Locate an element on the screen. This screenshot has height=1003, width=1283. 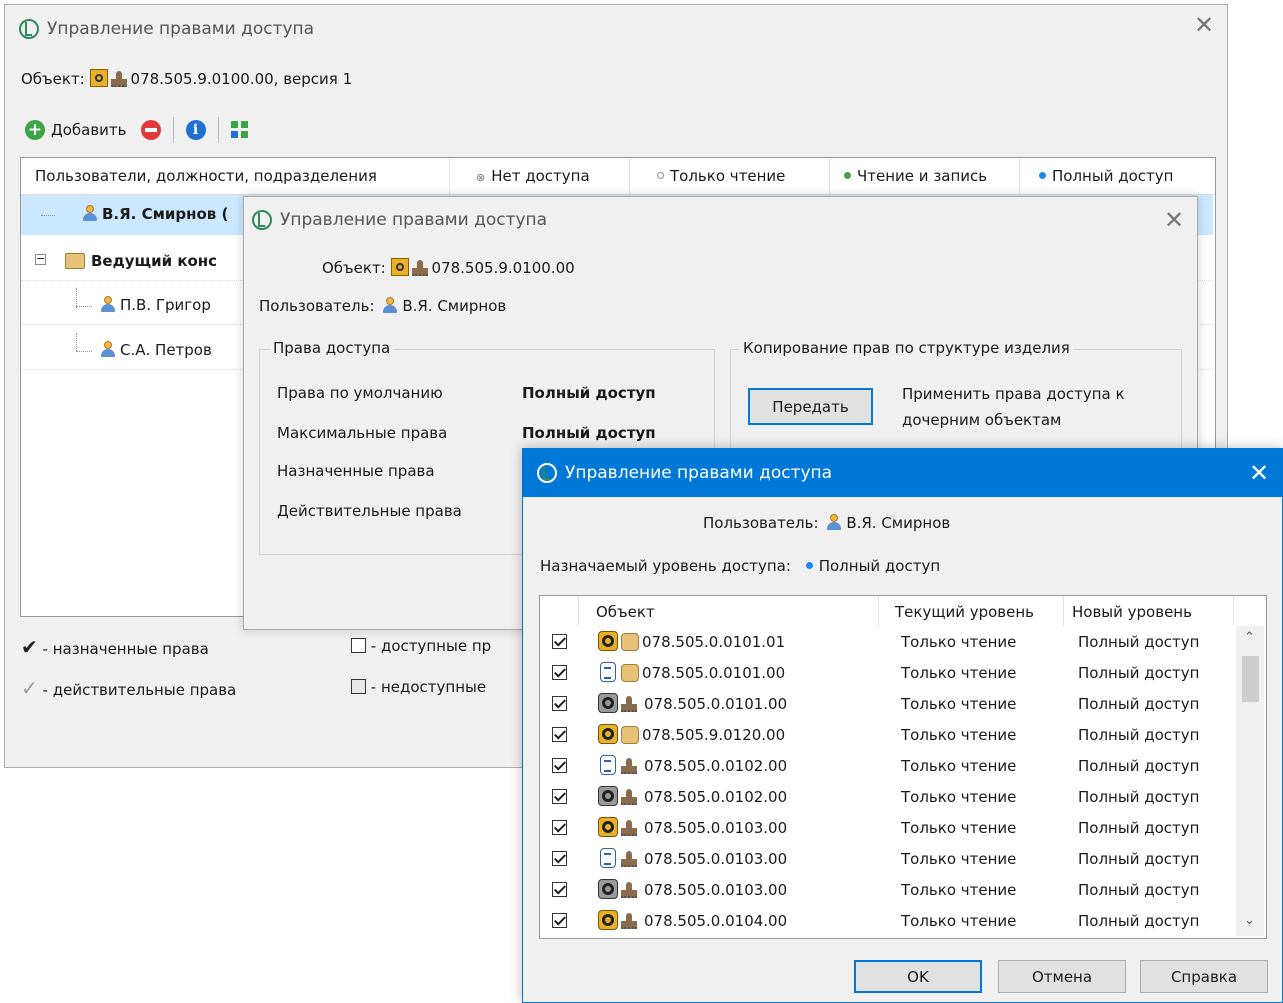
ok-button: OK is located at coordinates (918, 976).